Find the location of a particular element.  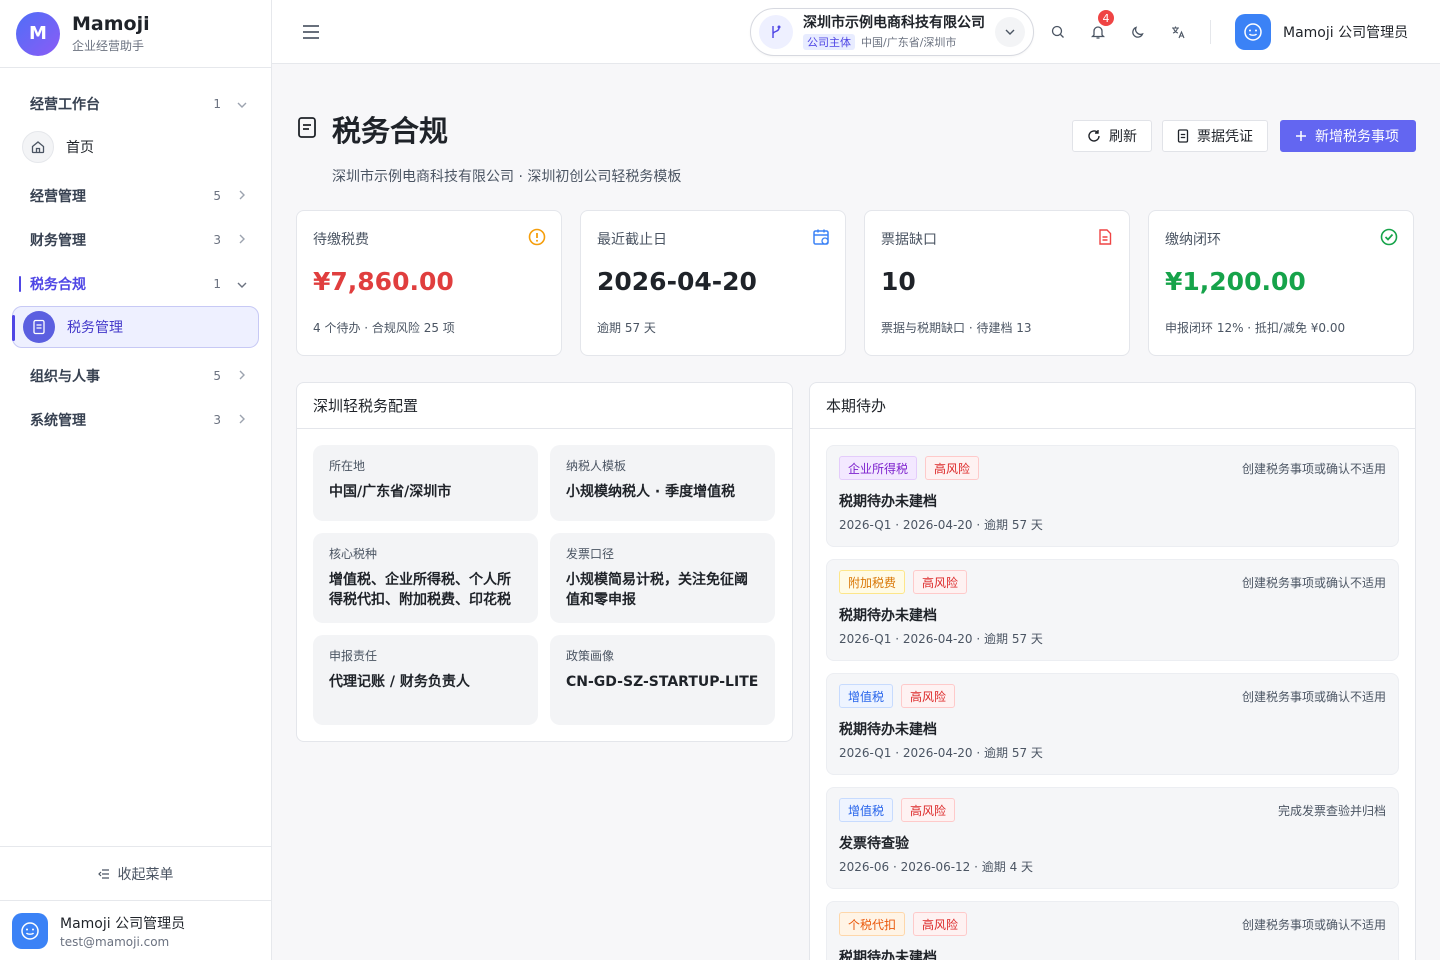

config-label: 所在地 is located at coordinates (347, 466).